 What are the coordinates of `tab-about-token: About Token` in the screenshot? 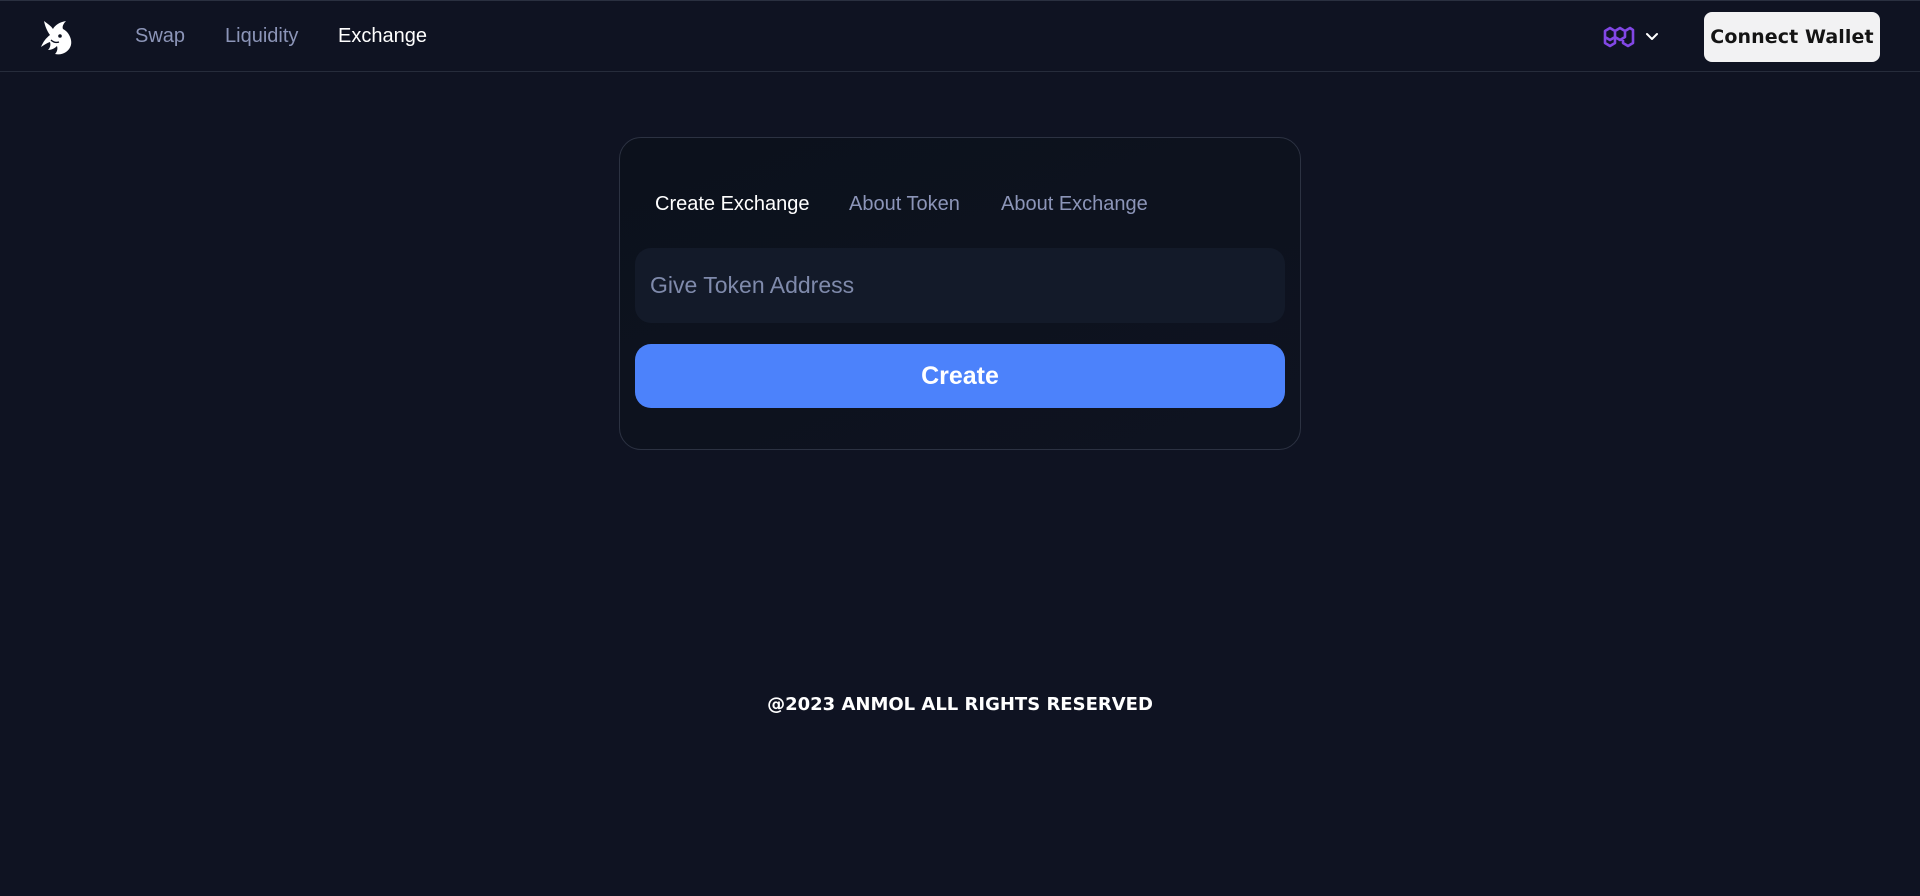 It's located at (904, 204).